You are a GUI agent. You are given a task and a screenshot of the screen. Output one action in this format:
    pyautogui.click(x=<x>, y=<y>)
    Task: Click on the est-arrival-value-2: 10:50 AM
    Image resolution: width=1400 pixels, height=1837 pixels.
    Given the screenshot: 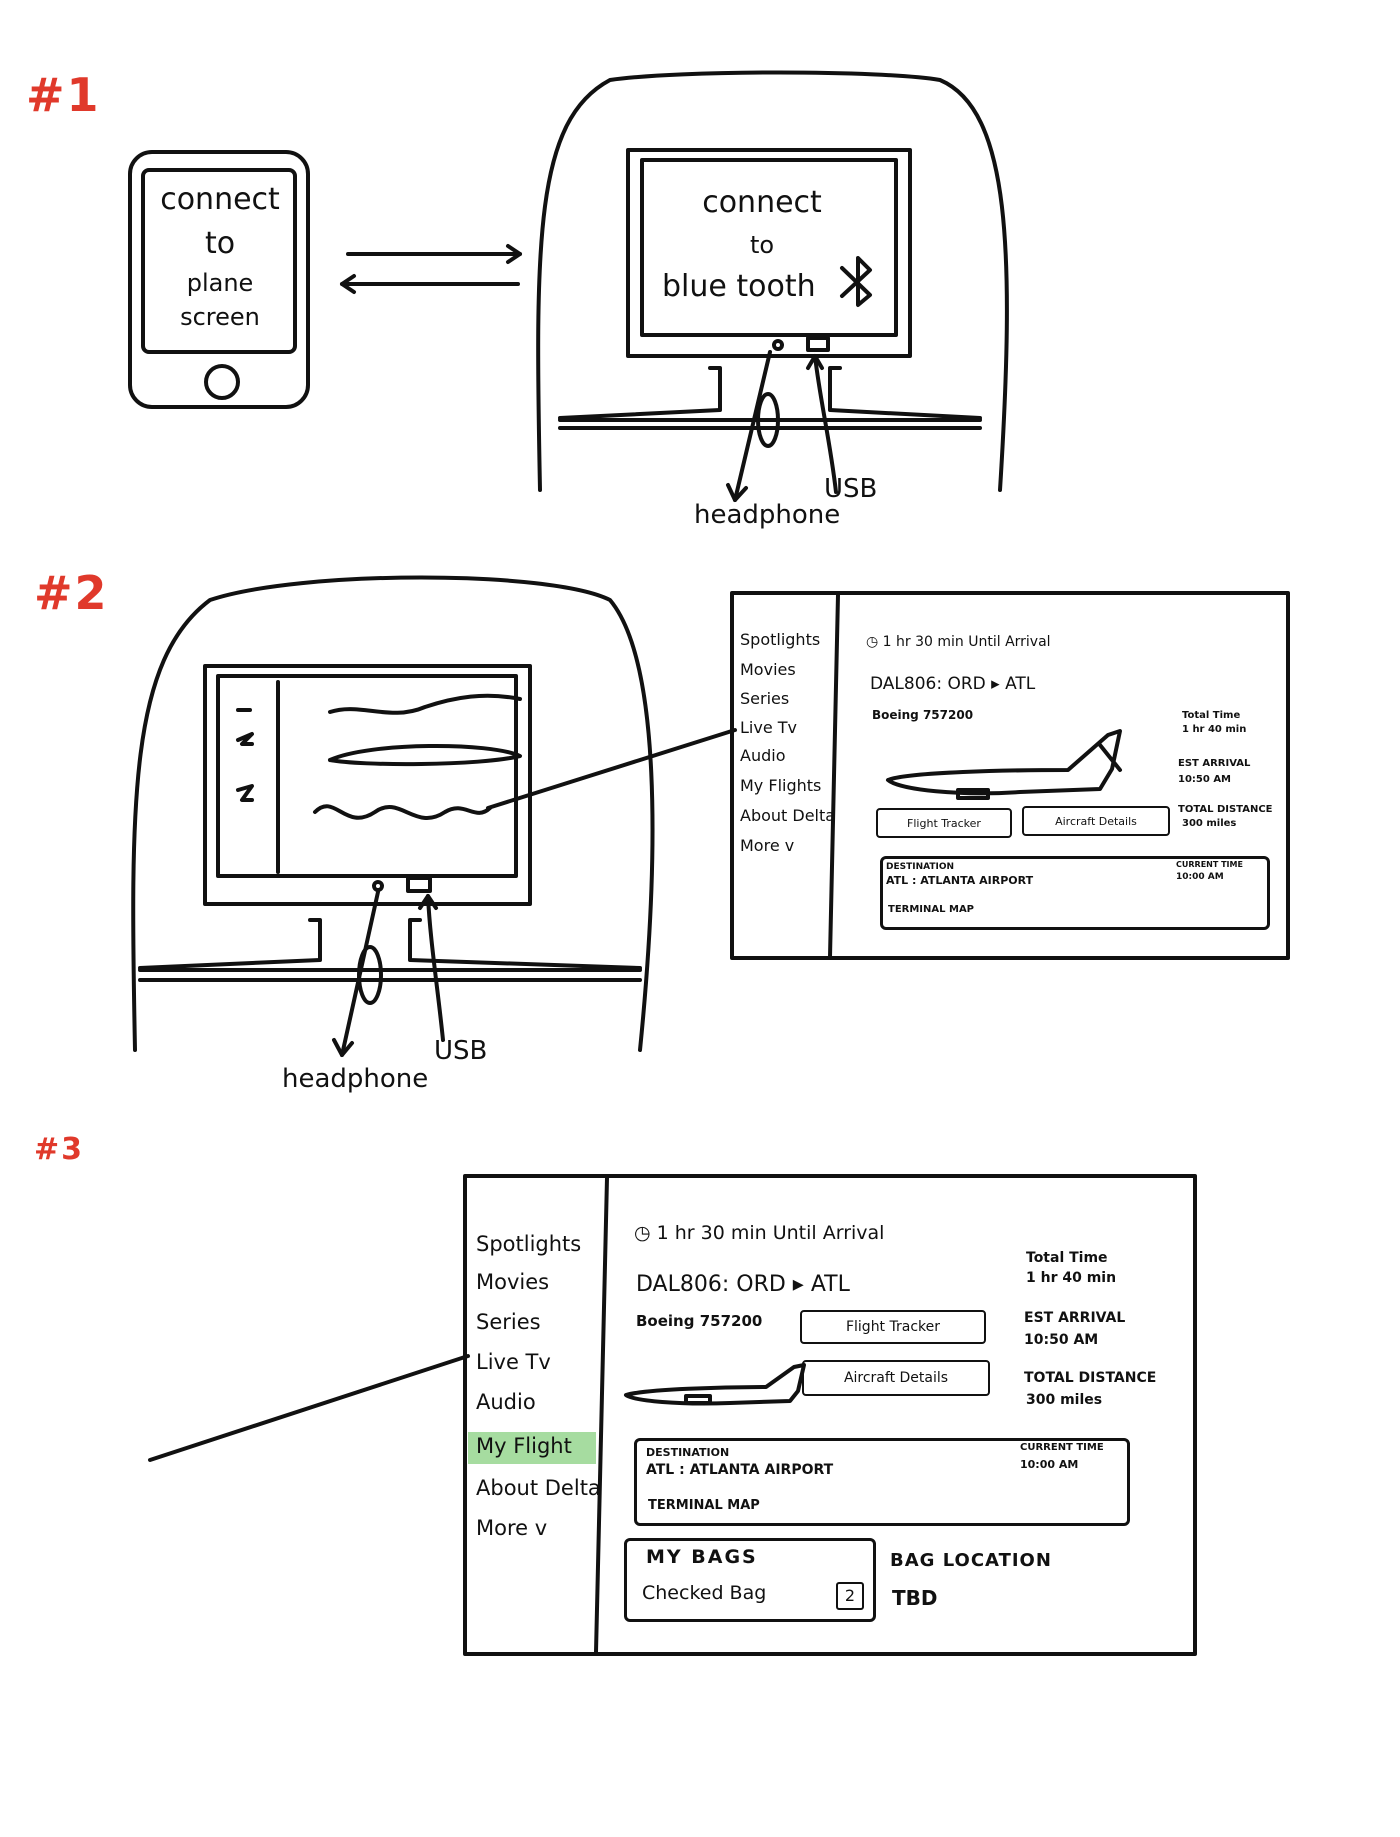 What is the action you would take?
    pyautogui.click(x=1205, y=779)
    